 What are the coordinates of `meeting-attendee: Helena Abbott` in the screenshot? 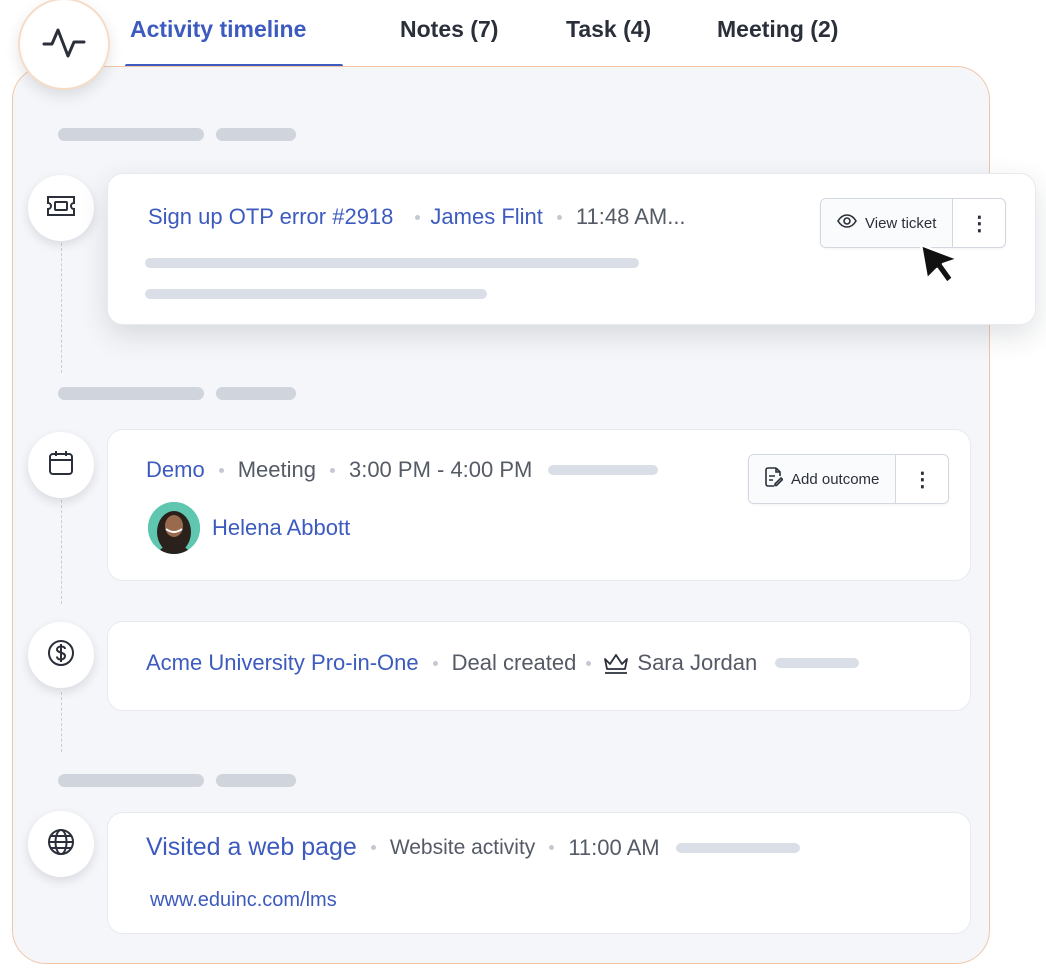 It's located at (249, 528).